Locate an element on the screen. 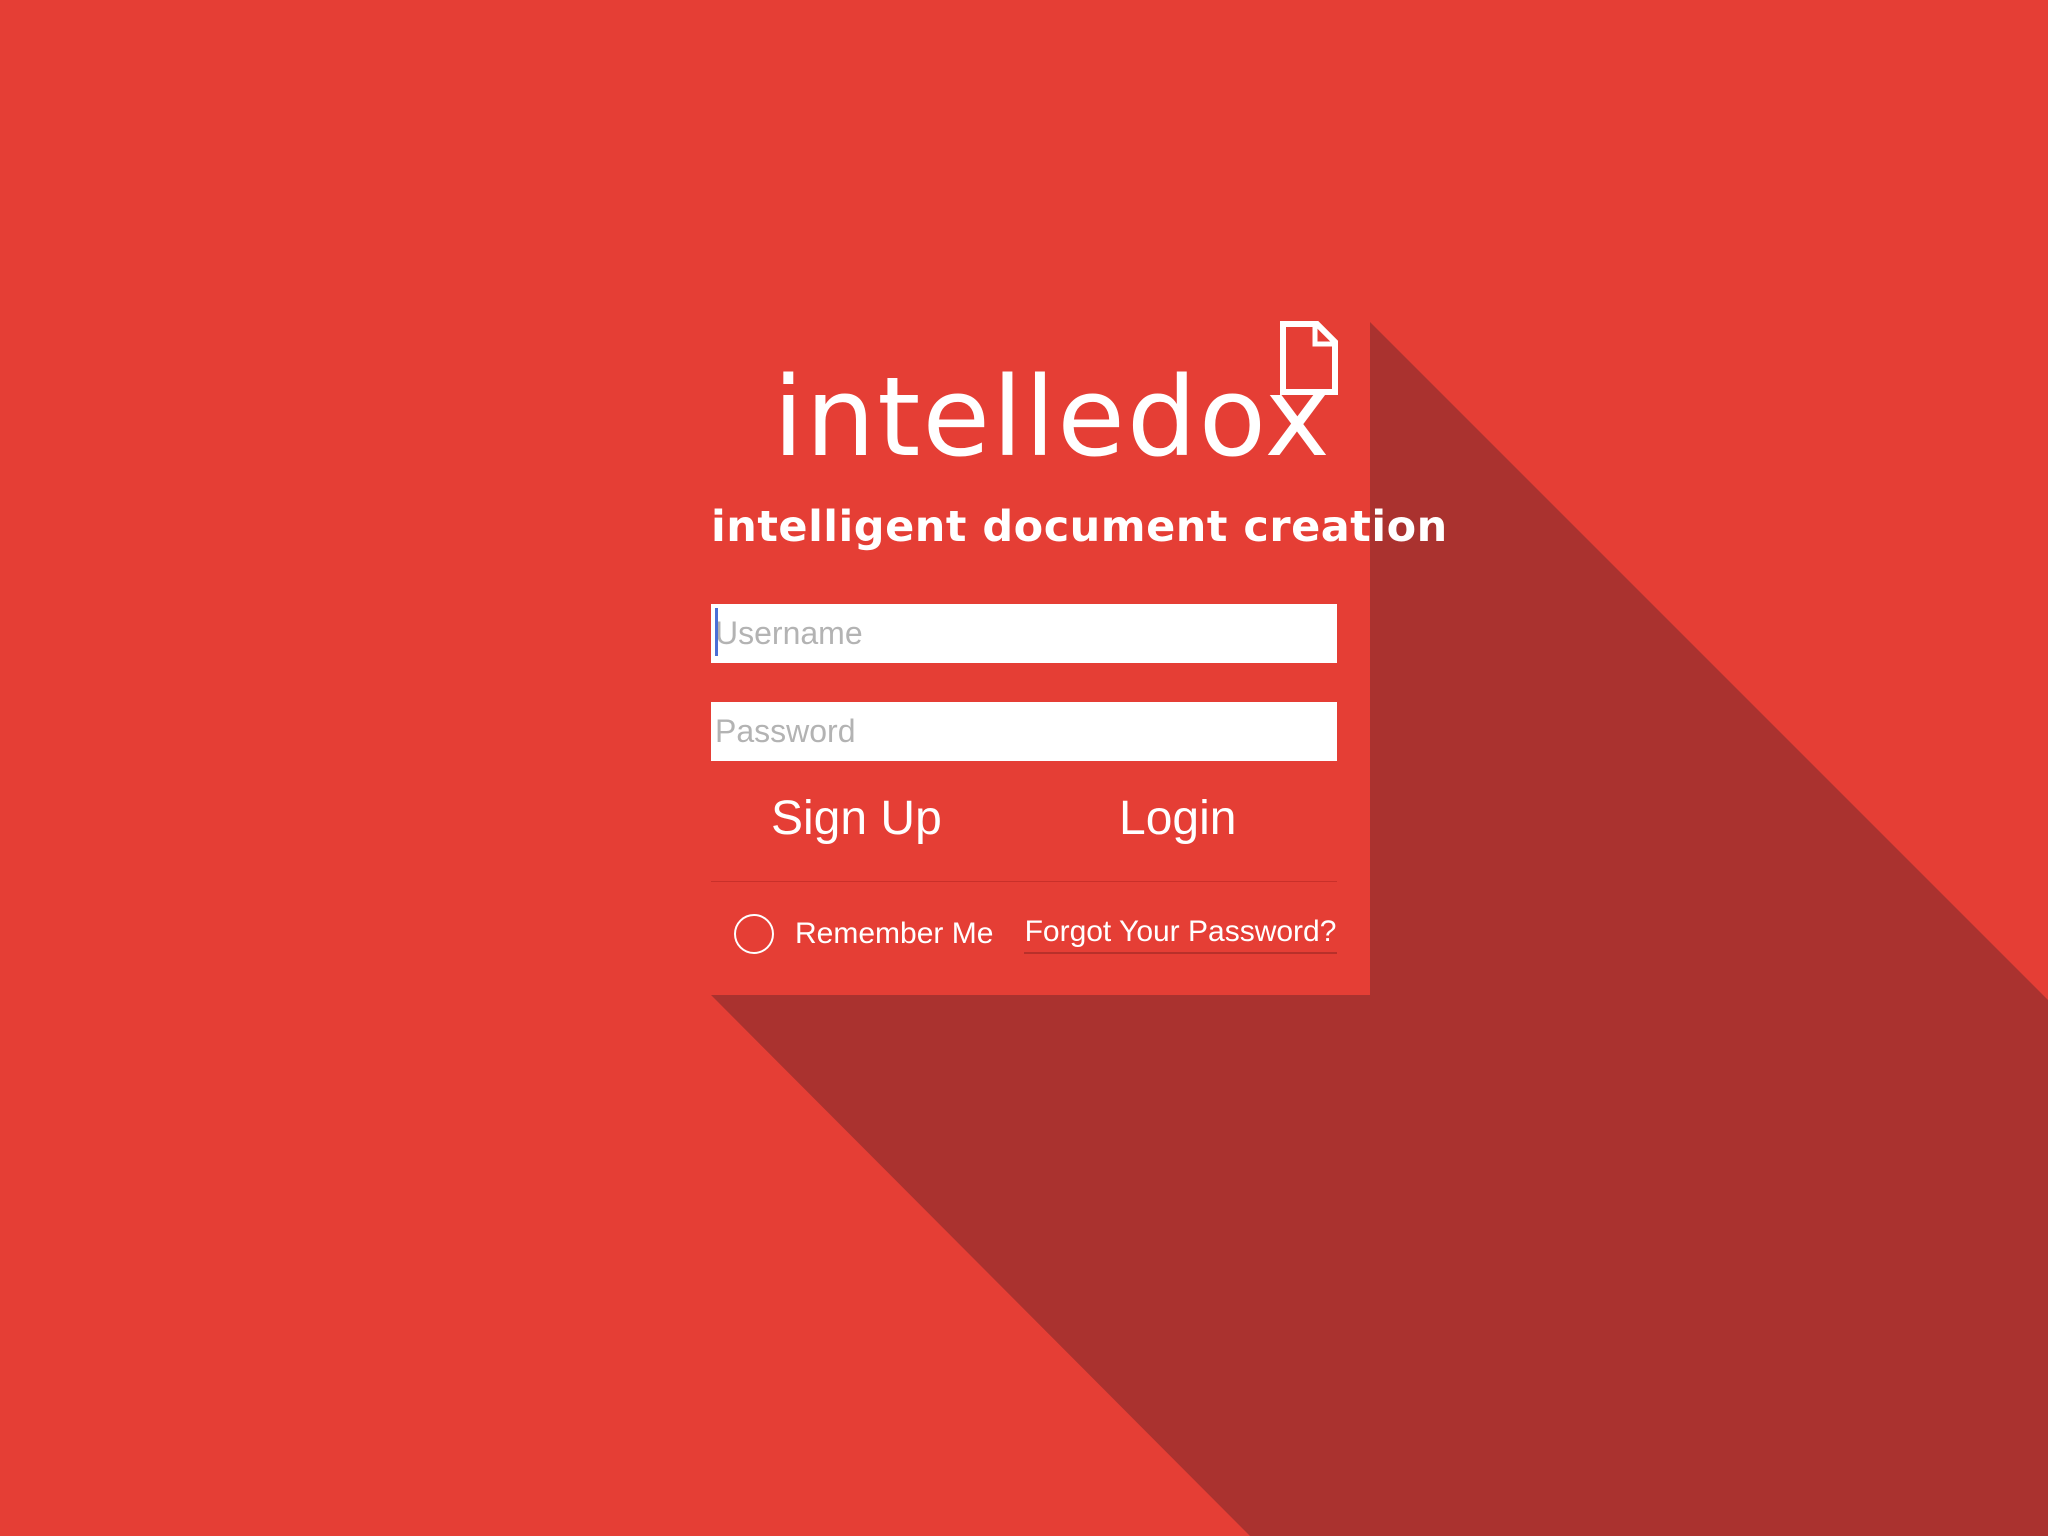  forgot-password-link: Forgot Your Password? is located at coordinates (1180, 933).